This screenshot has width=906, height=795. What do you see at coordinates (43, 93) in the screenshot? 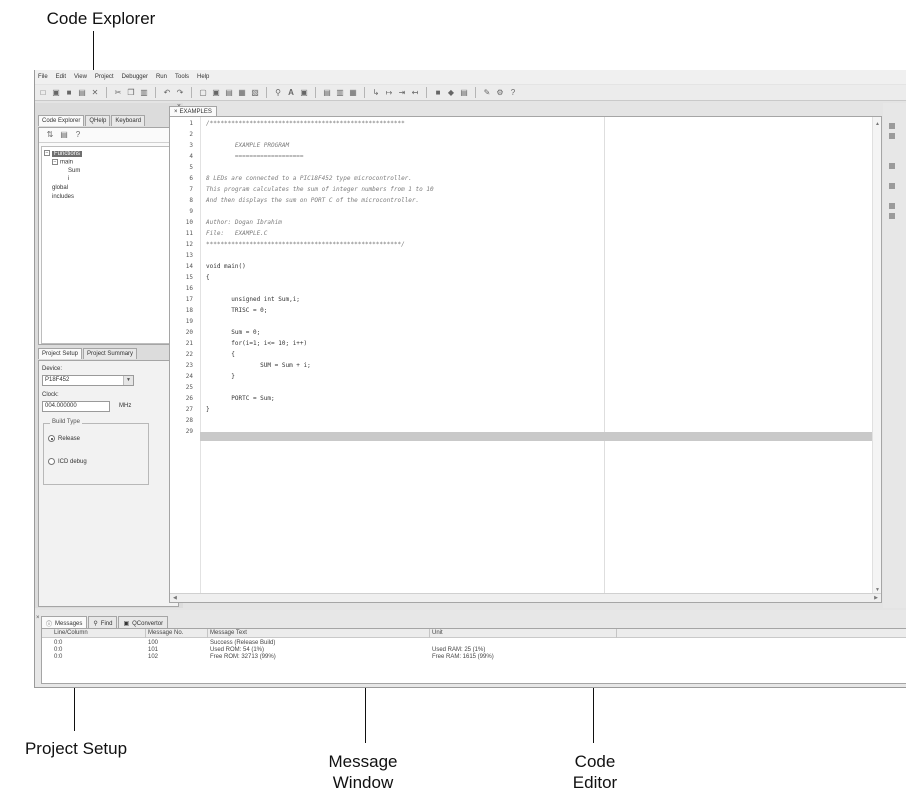
I see `new-file-icon: □` at bounding box center [43, 93].